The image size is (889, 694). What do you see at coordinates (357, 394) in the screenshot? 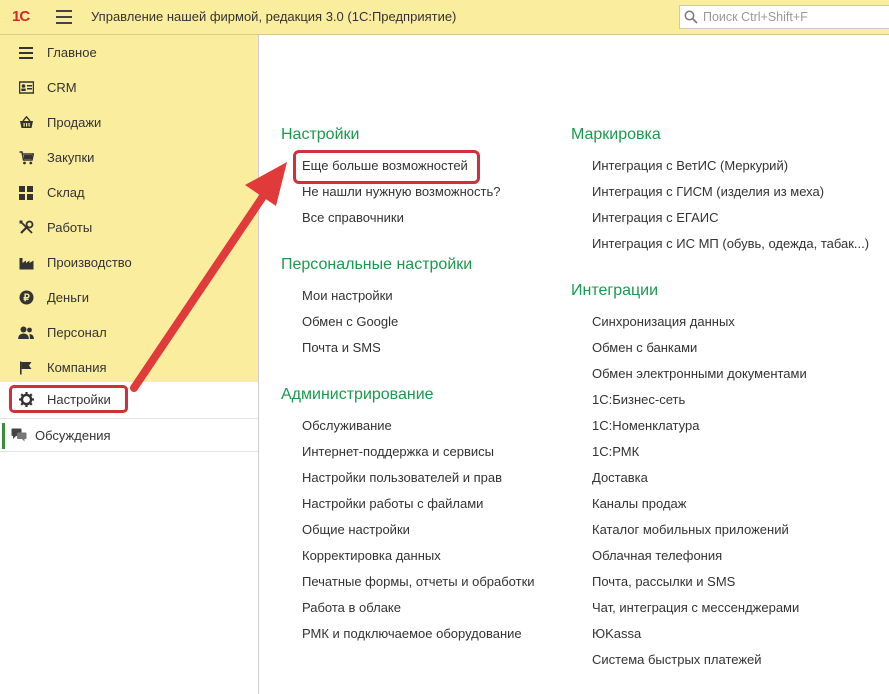
I see `section-title-administration: Администрирование` at bounding box center [357, 394].